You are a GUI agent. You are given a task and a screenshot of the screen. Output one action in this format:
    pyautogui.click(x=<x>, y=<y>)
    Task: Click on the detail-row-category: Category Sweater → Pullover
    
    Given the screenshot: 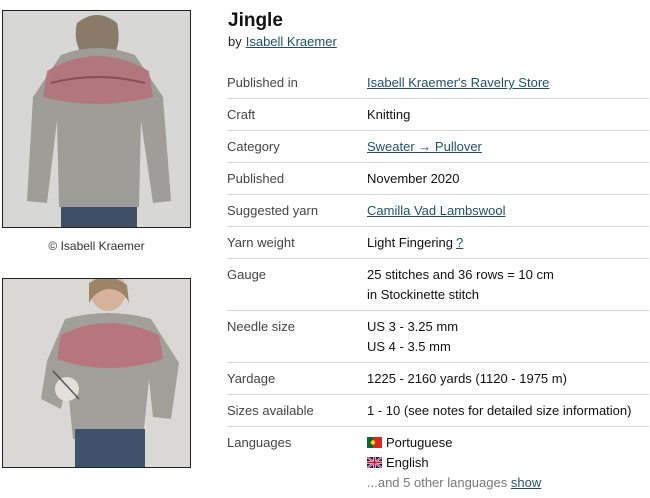 What is the action you would take?
    pyautogui.click(x=438, y=147)
    